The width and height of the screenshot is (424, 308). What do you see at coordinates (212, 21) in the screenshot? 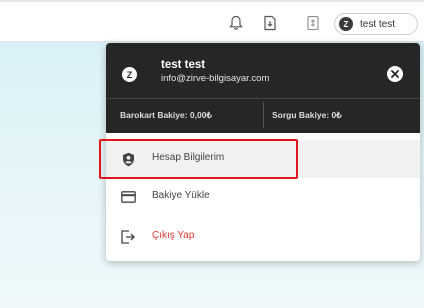
I see `top-bar: Z test test` at bounding box center [212, 21].